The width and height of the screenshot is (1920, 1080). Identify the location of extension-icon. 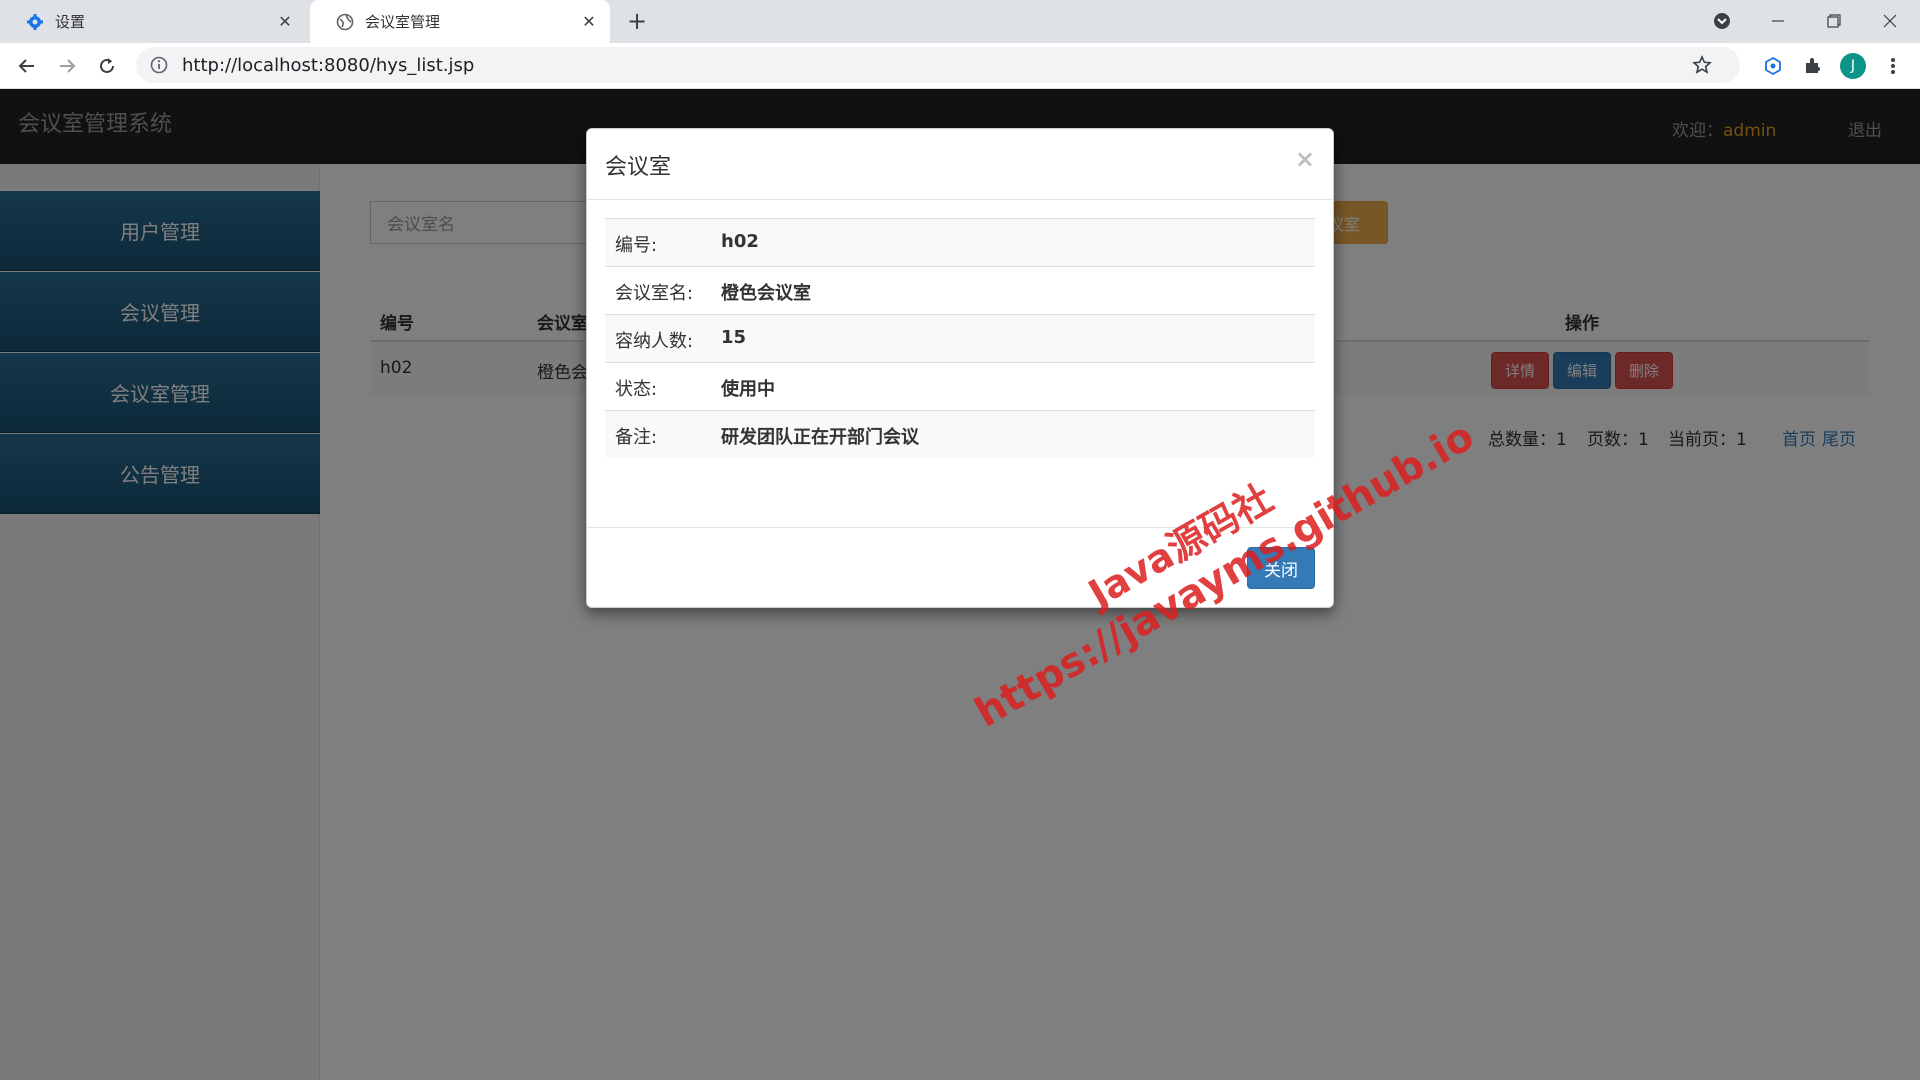
(1773, 66).